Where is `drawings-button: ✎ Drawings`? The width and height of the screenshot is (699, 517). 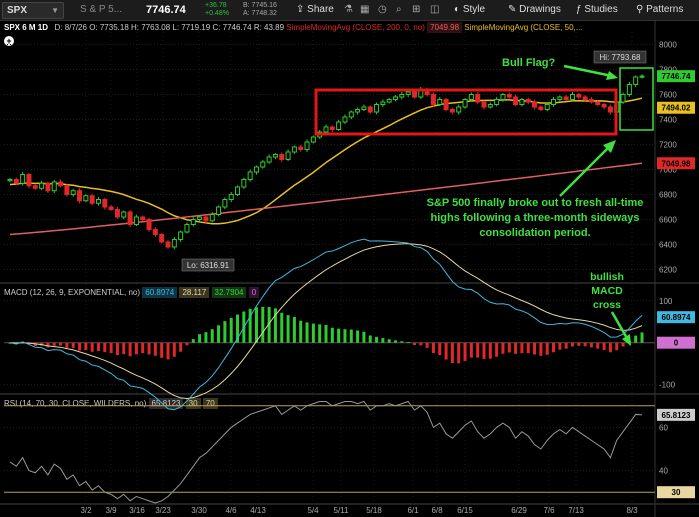
drawings-button: ✎ Drawings is located at coordinates (534, 10).